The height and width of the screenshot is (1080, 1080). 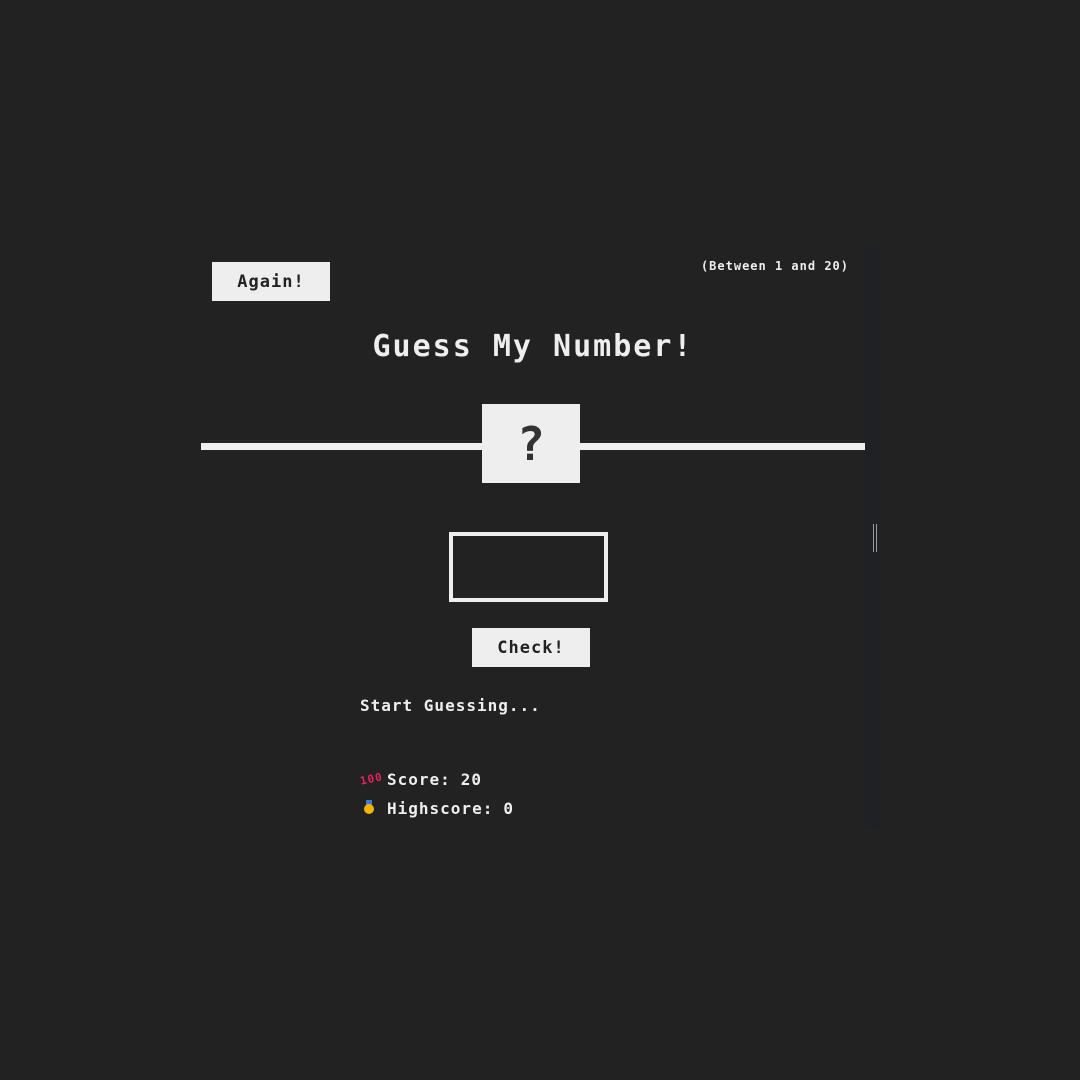 I want to click on highscore-row: Highscore: 0, so click(x=437, y=808).